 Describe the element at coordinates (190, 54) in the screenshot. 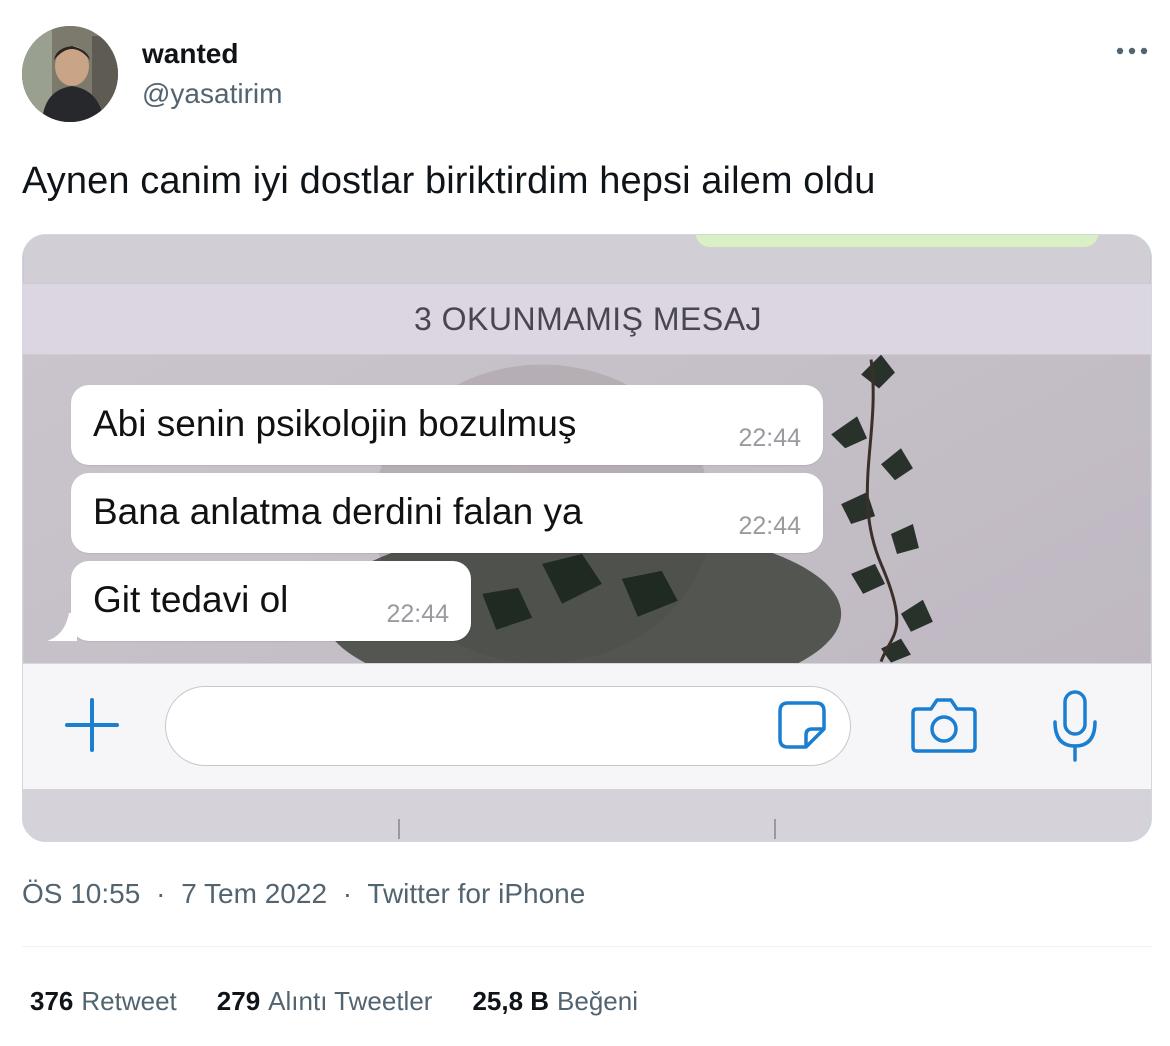

I see `author-name: wanted` at that location.